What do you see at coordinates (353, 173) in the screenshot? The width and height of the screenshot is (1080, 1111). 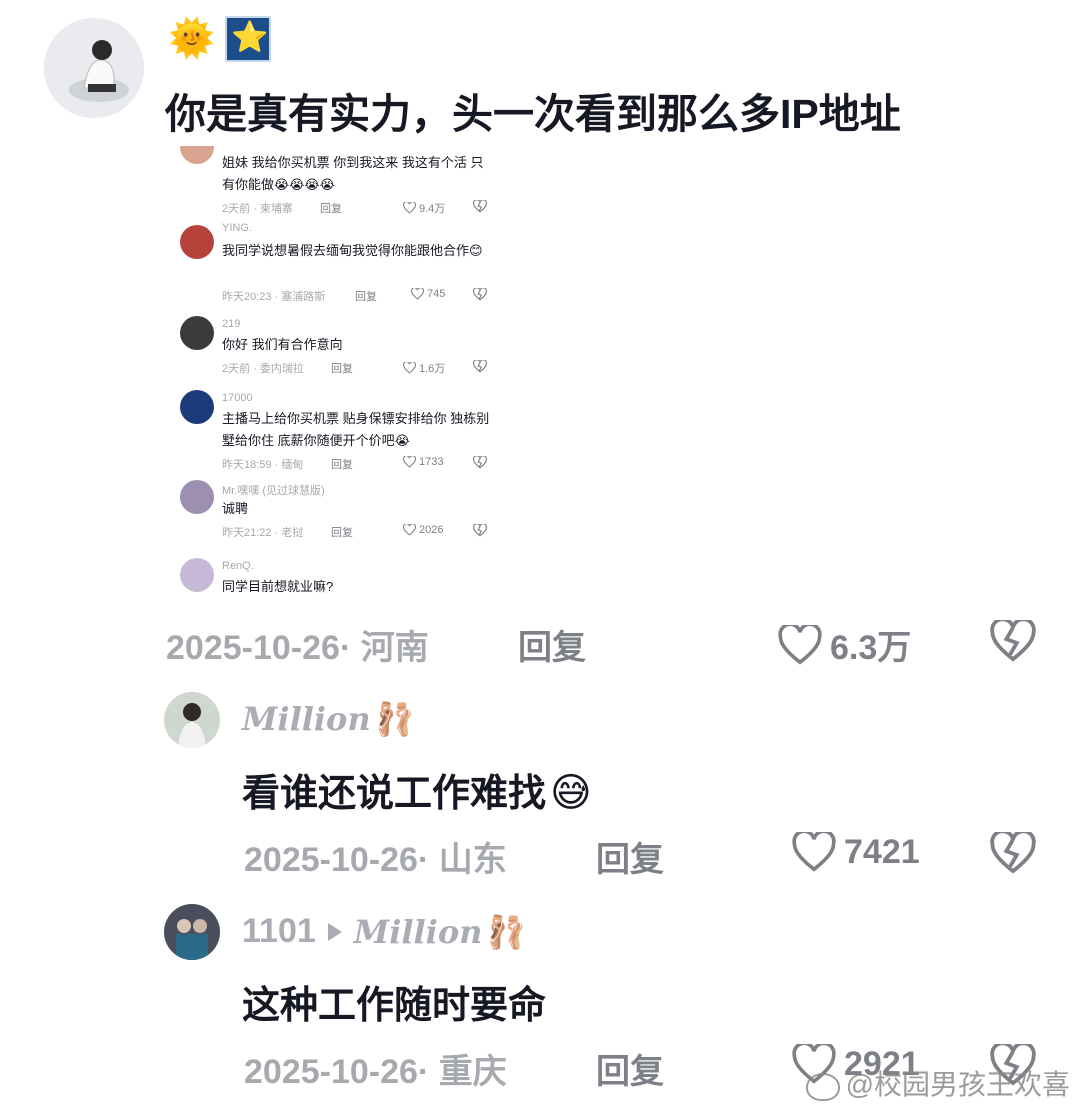 I see `embedded-comment-text: 姐妹 我给你买机票 你到我这来 我这有个活 只有你能做😭😭😭😭` at bounding box center [353, 173].